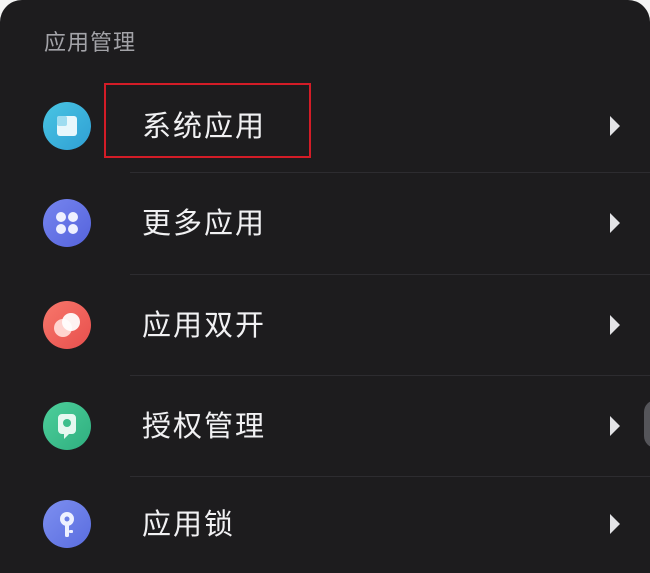 Image resolution: width=650 pixels, height=573 pixels. I want to click on menu-item-label: 授权管理, so click(204, 426).